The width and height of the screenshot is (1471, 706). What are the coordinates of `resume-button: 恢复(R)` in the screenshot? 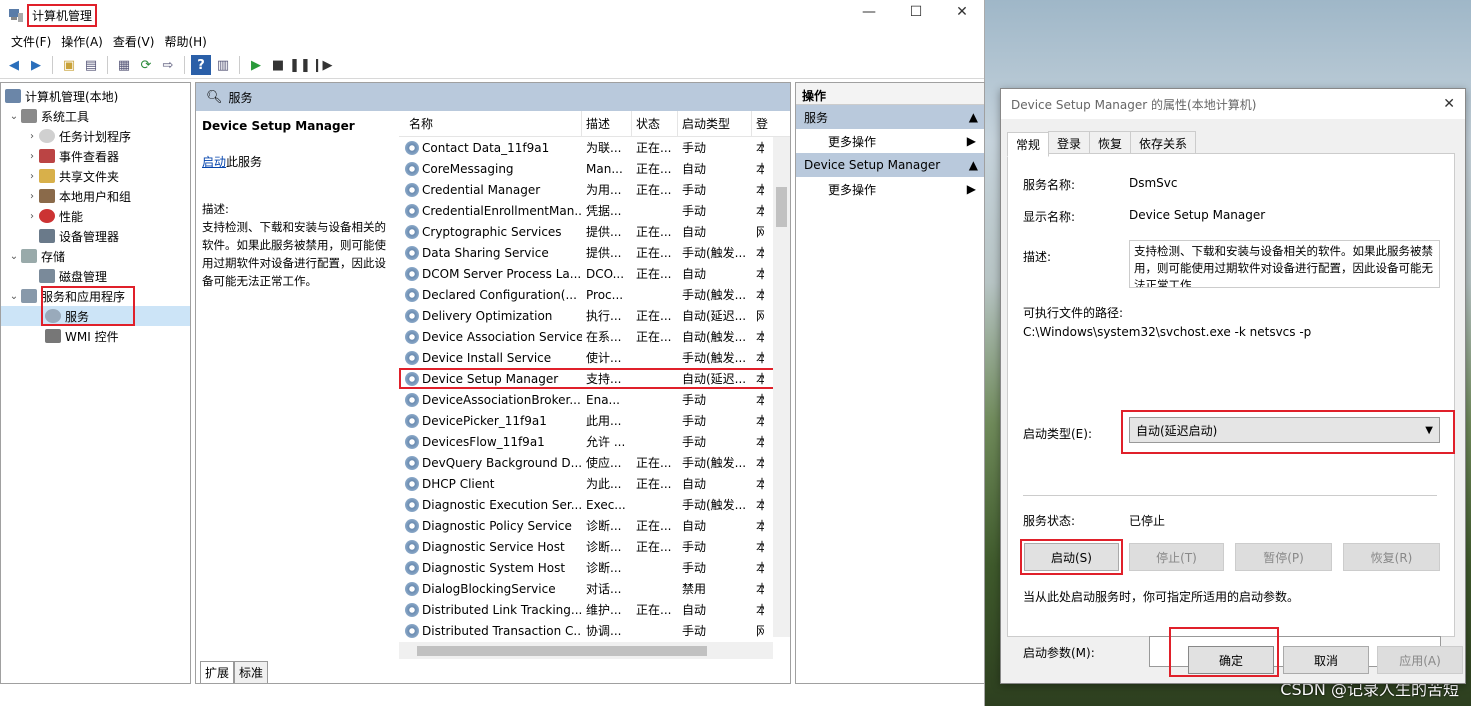 It's located at (1391, 557).